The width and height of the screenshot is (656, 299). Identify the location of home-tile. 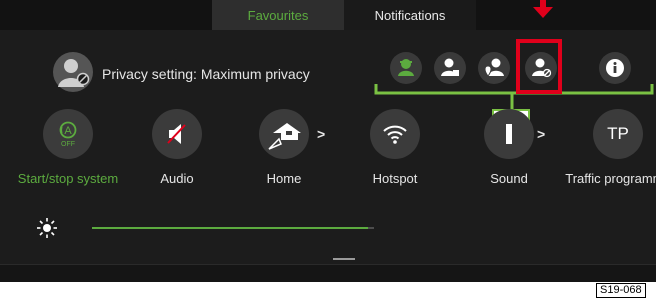
(284, 134).